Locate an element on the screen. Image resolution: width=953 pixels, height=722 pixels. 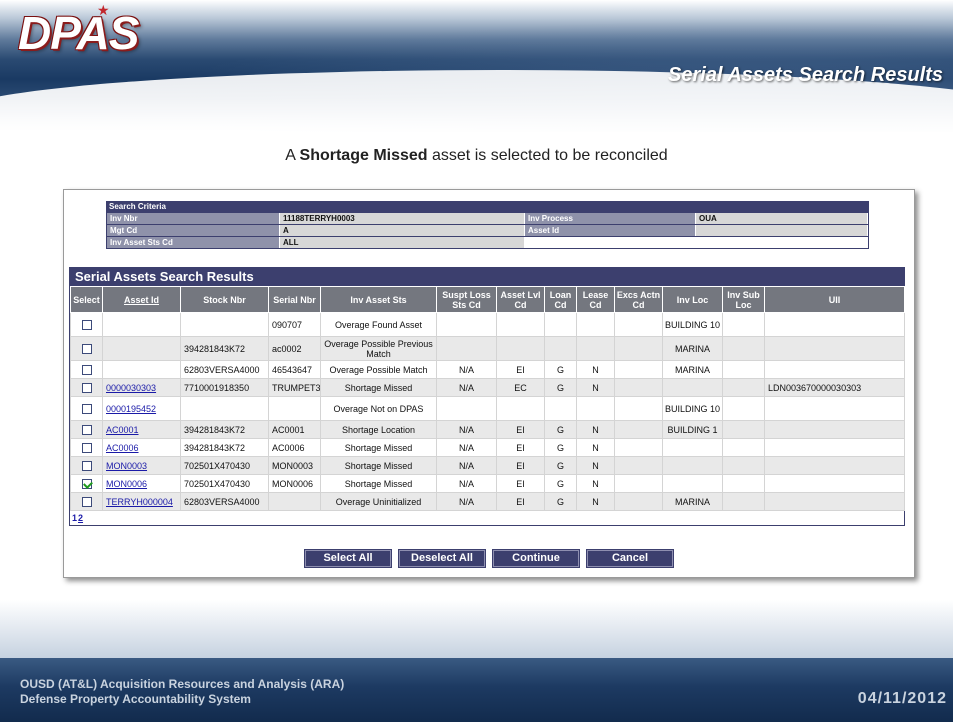
col-stock-nbr: Stock Nbr is located at coordinates (224, 299).